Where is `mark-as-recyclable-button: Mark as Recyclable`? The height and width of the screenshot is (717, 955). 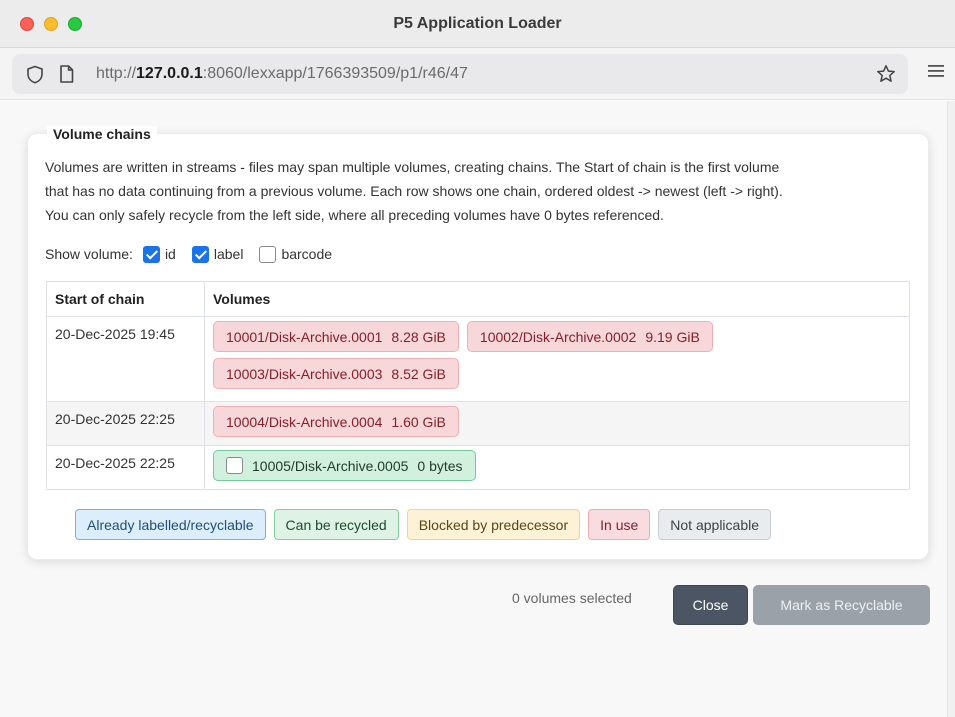
mark-as-recyclable-button: Mark as Recyclable is located at coordinates (841, 605).